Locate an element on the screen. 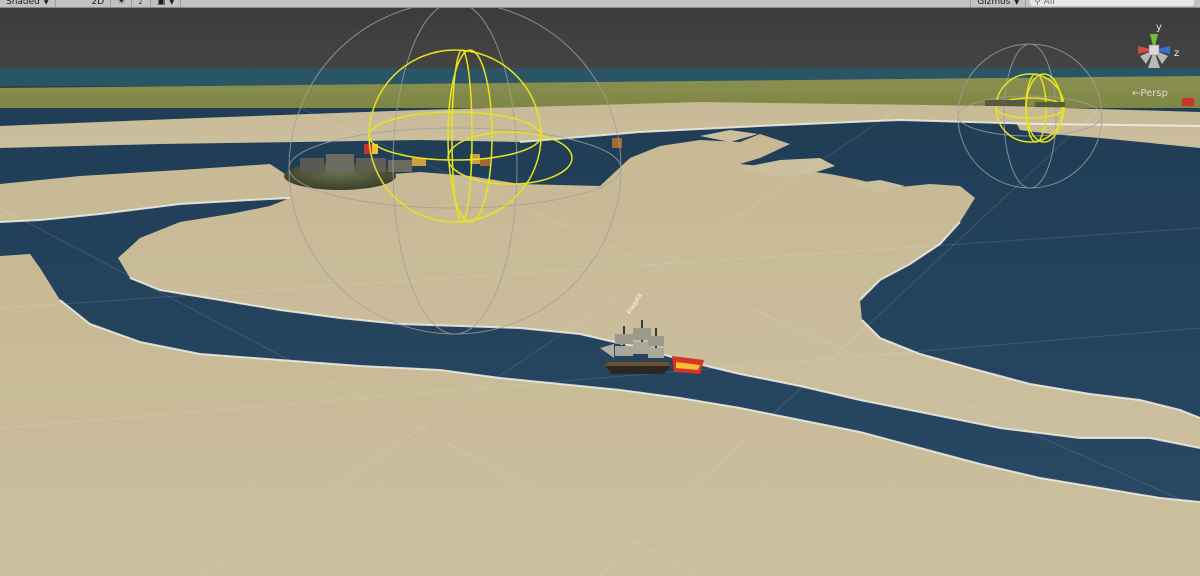 This screenshot has height=576, width=1200. image-icon: ▣ is located at coordinates (161, 3).